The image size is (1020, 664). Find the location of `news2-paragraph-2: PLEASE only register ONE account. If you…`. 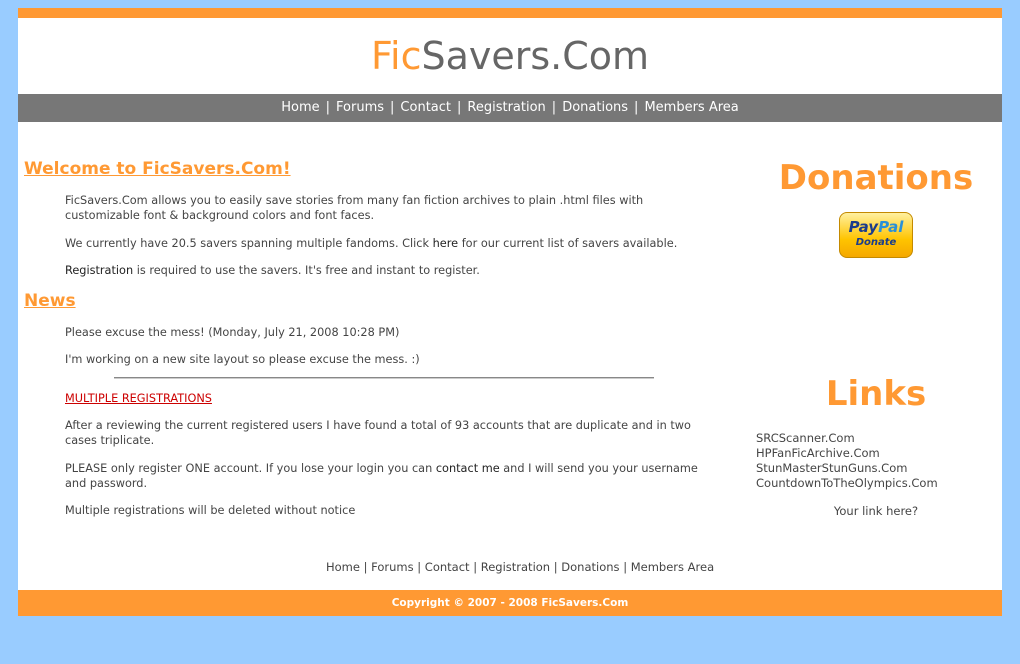

news2-paragraph-2: PLEASE only register ONE account. If you… is located at coordinates (385, 476).